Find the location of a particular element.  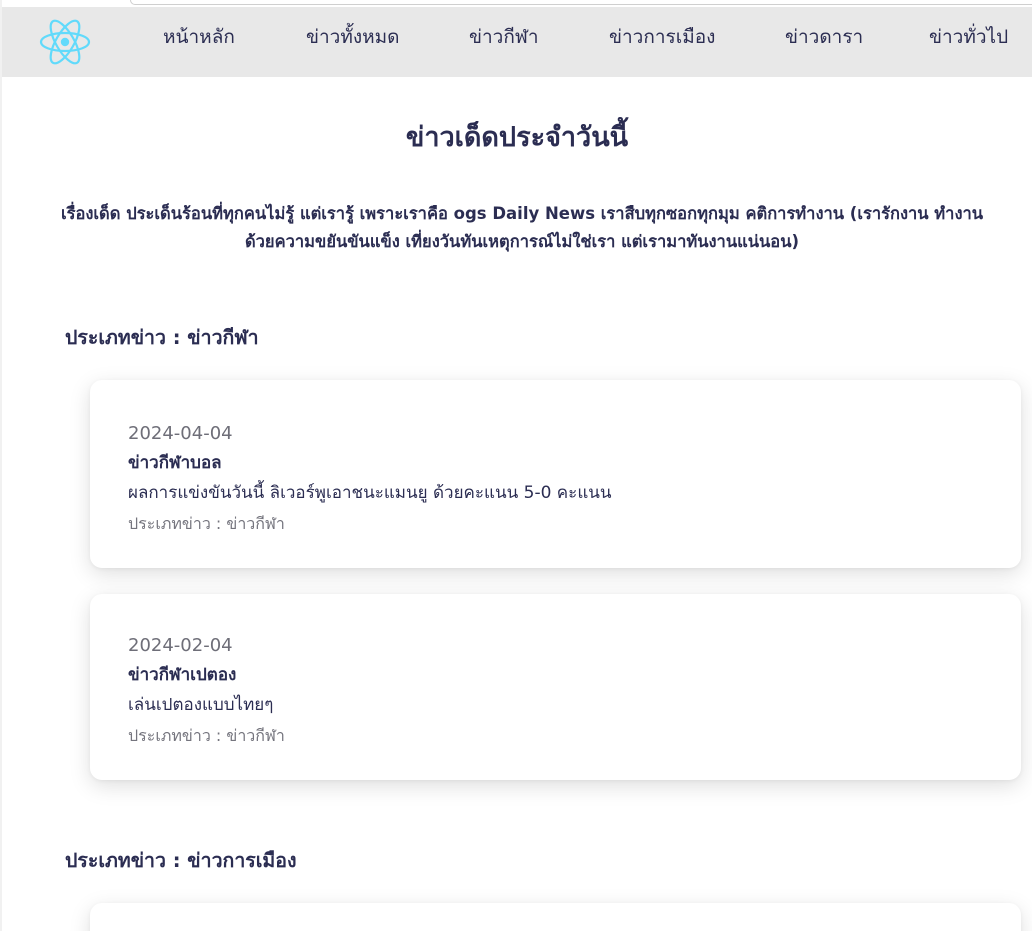

news-title: ข่าวกีฬาเปตอง is located at coordinates (182, 675).